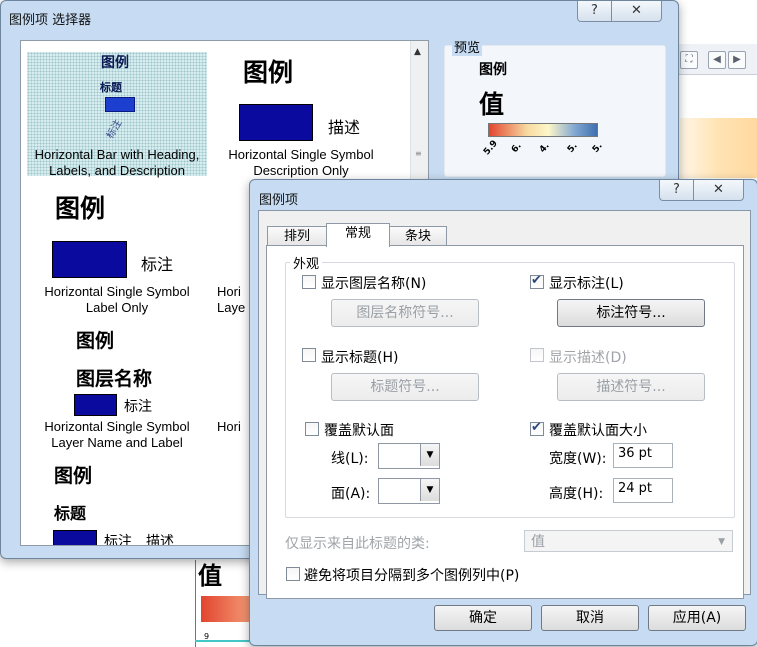 Image resolution: width=757 pixels, height=647 pixels. I want to click on area-patch-select: ▼, so click(409, 491).